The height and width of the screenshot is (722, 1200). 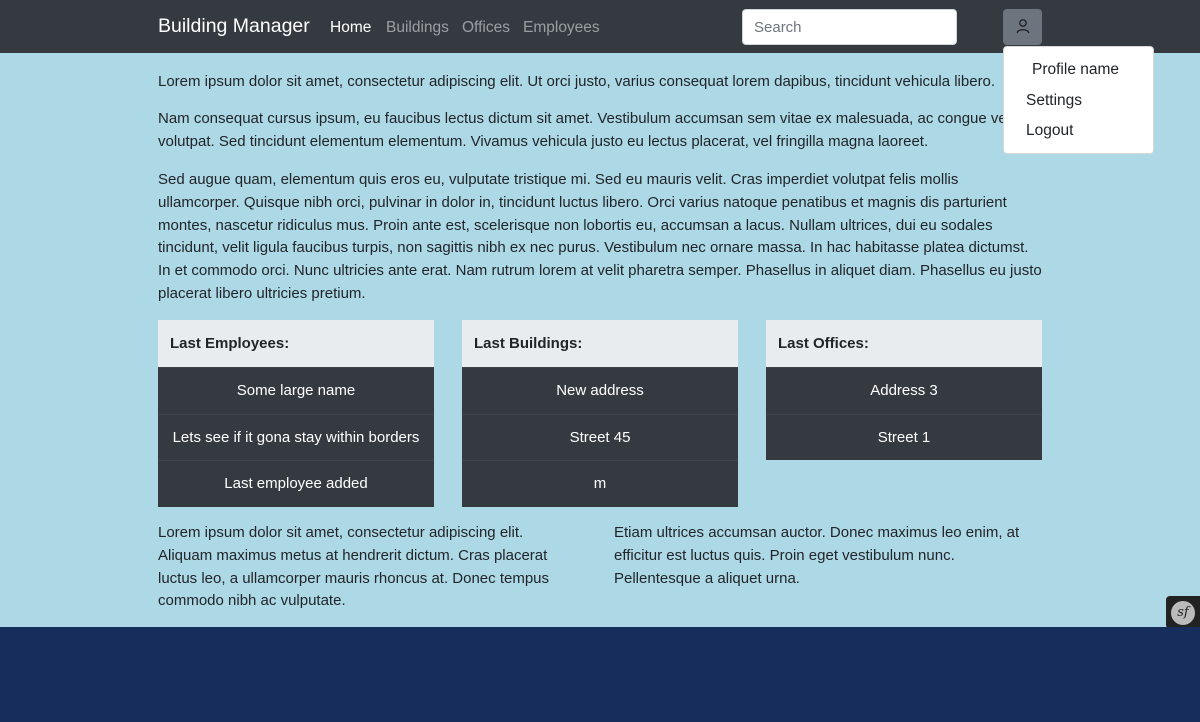 I want to click on card-title: Last Buildings:, so click(x=600, y=343).